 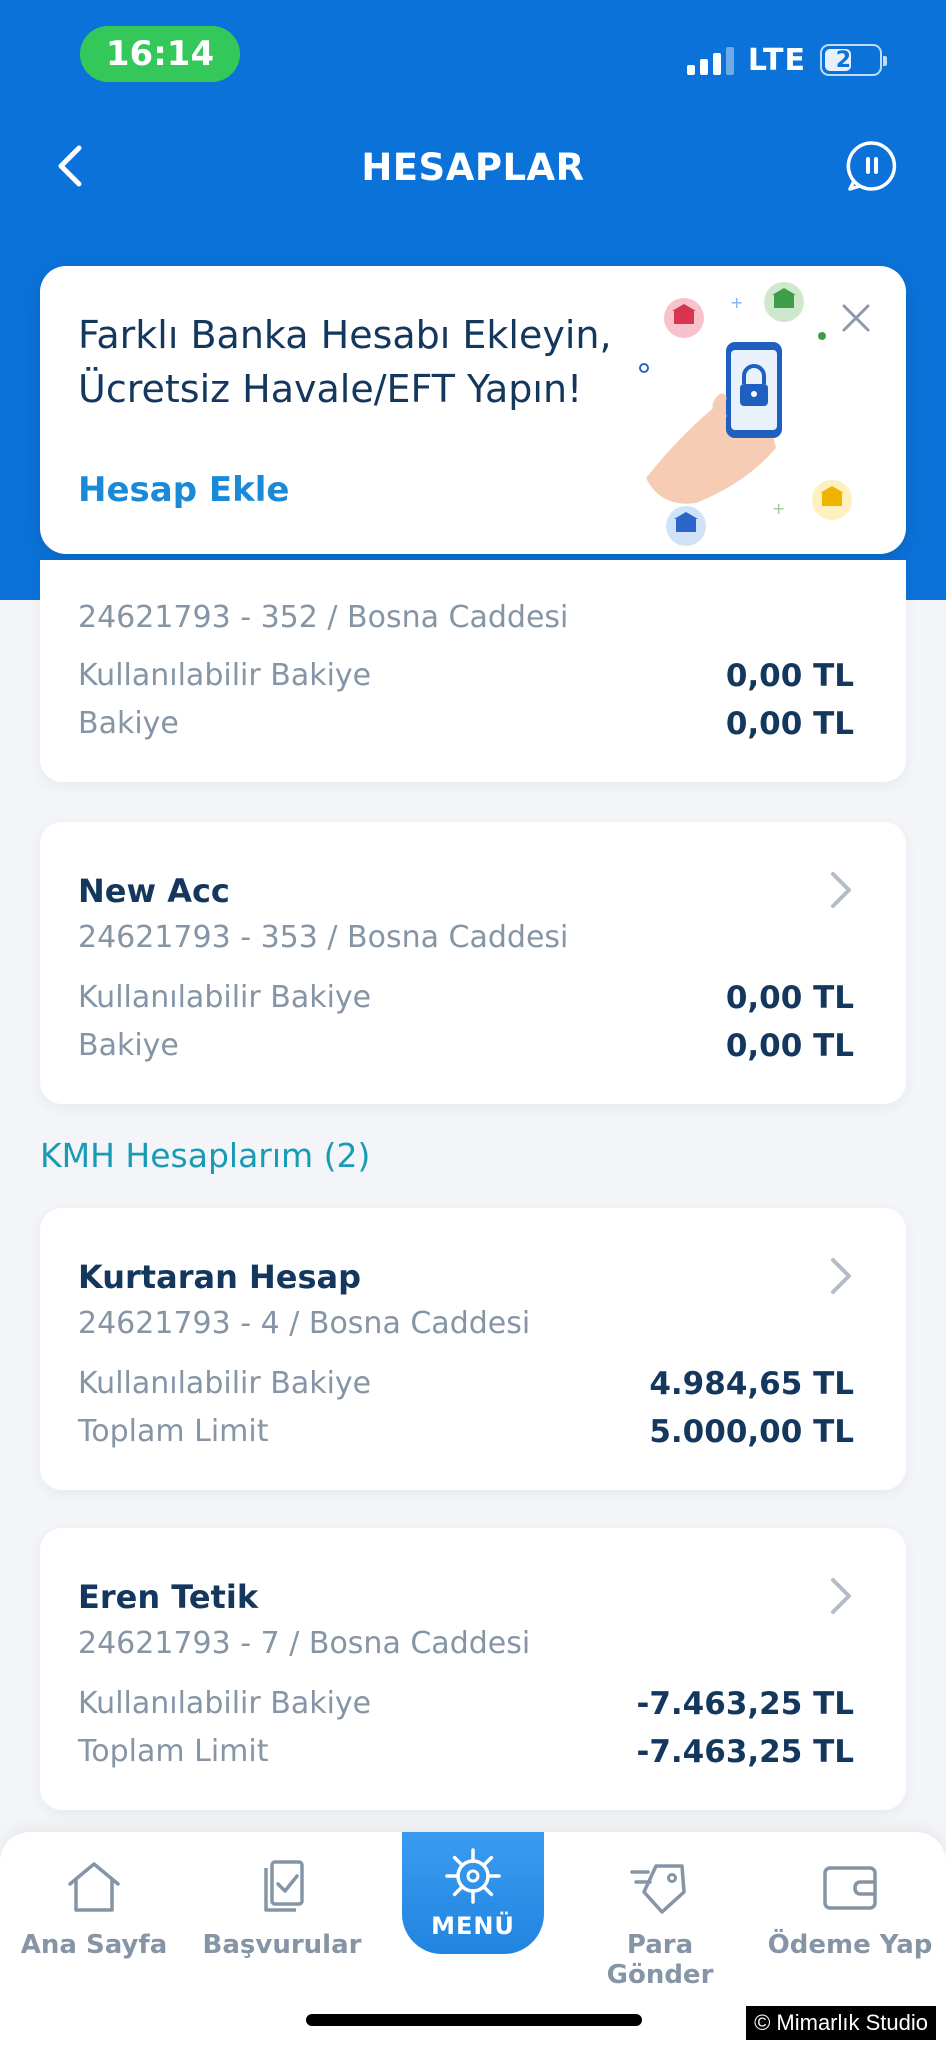 What do you see at coordinates (220, 1277) in the screenshot?
I see `account-name: Kurtaran Hesap` at bounding box center [220, 1277].